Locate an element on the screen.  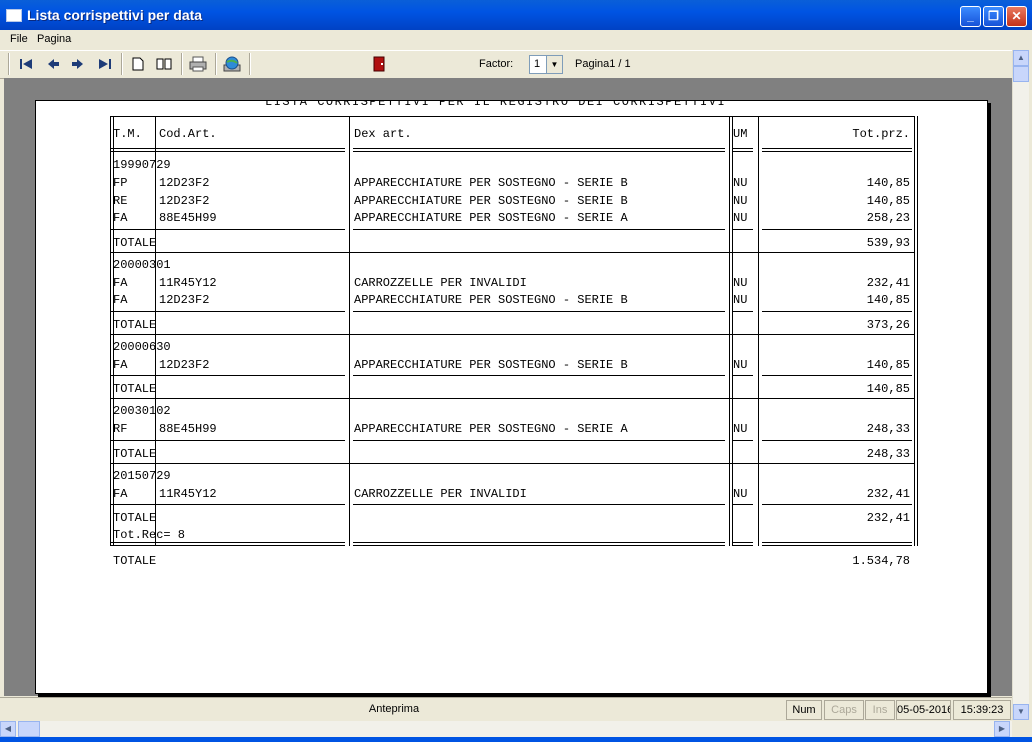
first-page-icon is located at coordinates (26, 64).